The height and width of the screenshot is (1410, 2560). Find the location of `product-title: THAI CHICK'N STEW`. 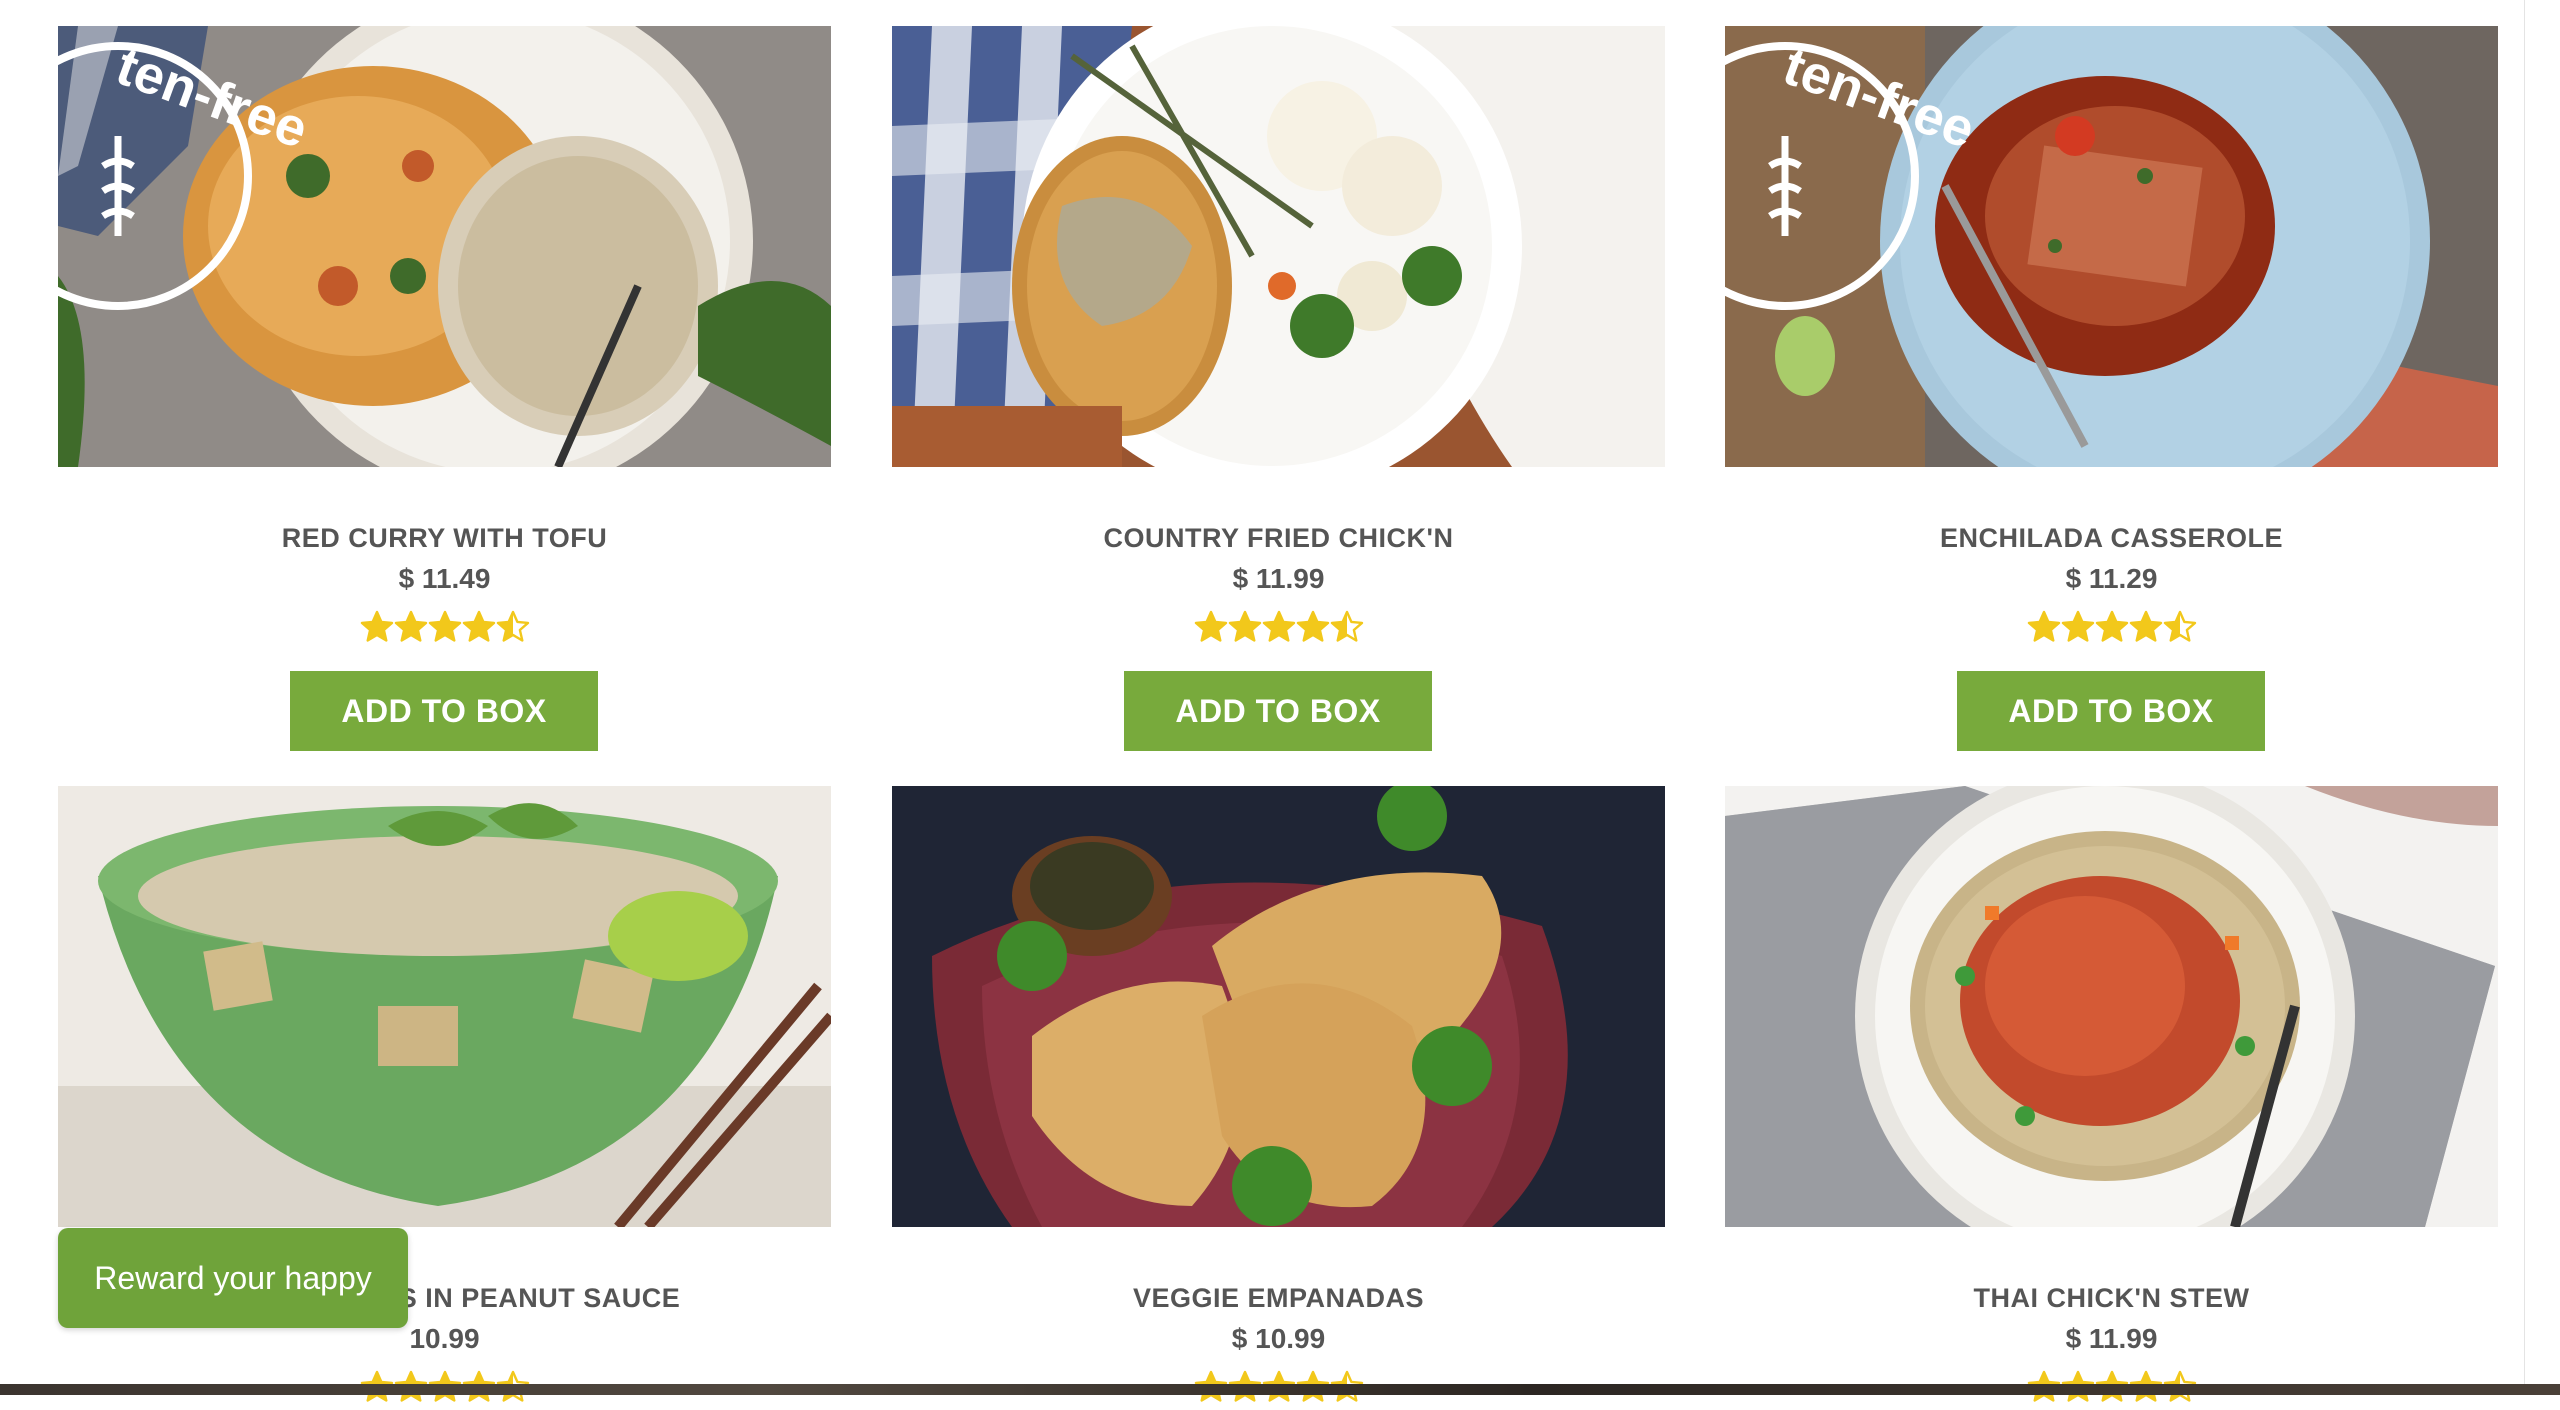

product-title: THAI CHICK'N STEW is located at coordinates (2111, 1298).